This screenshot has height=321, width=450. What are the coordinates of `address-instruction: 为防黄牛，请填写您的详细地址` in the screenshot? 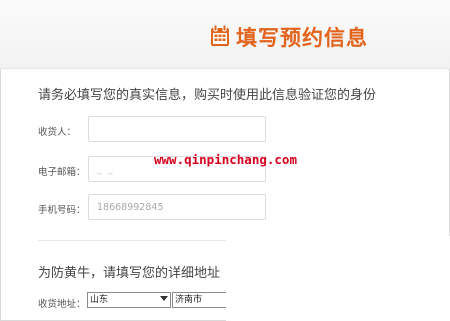 It's located at (129, 273).